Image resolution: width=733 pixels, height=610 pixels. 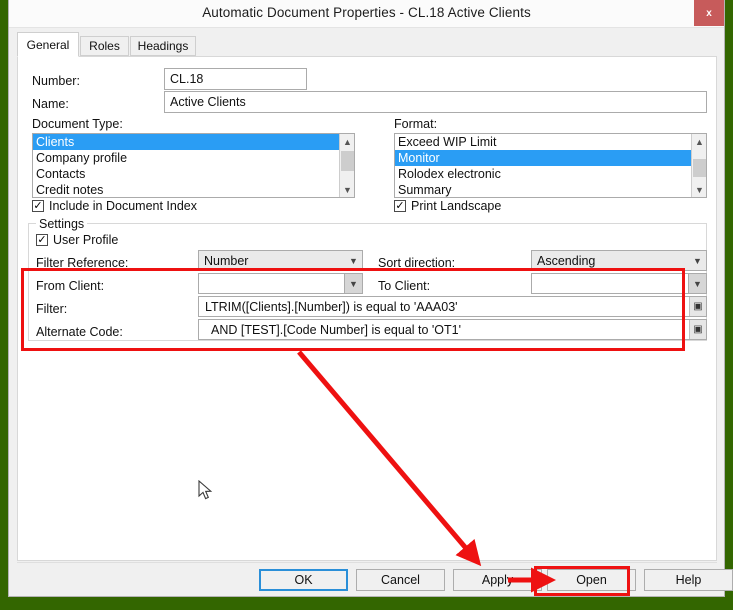 What do you see at coordinates (193, 158) in the screenshot?
I see `list-item: Company profile` at bounding box center [193, 158].